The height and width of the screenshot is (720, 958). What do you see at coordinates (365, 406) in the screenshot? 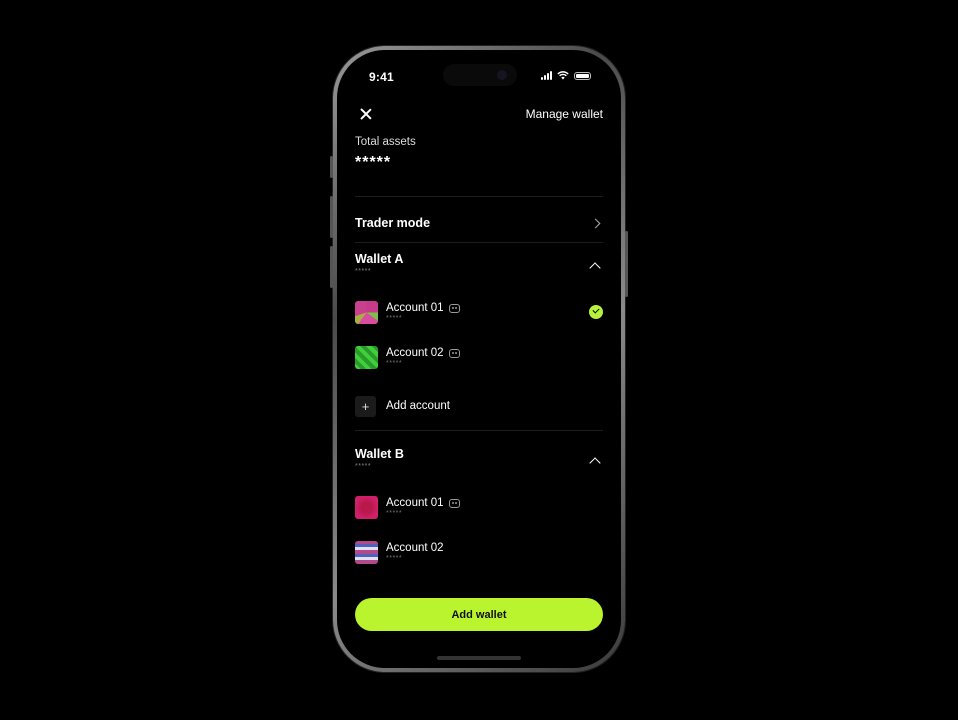
I see `plus-icon: +` at bounding box center [365, 406].